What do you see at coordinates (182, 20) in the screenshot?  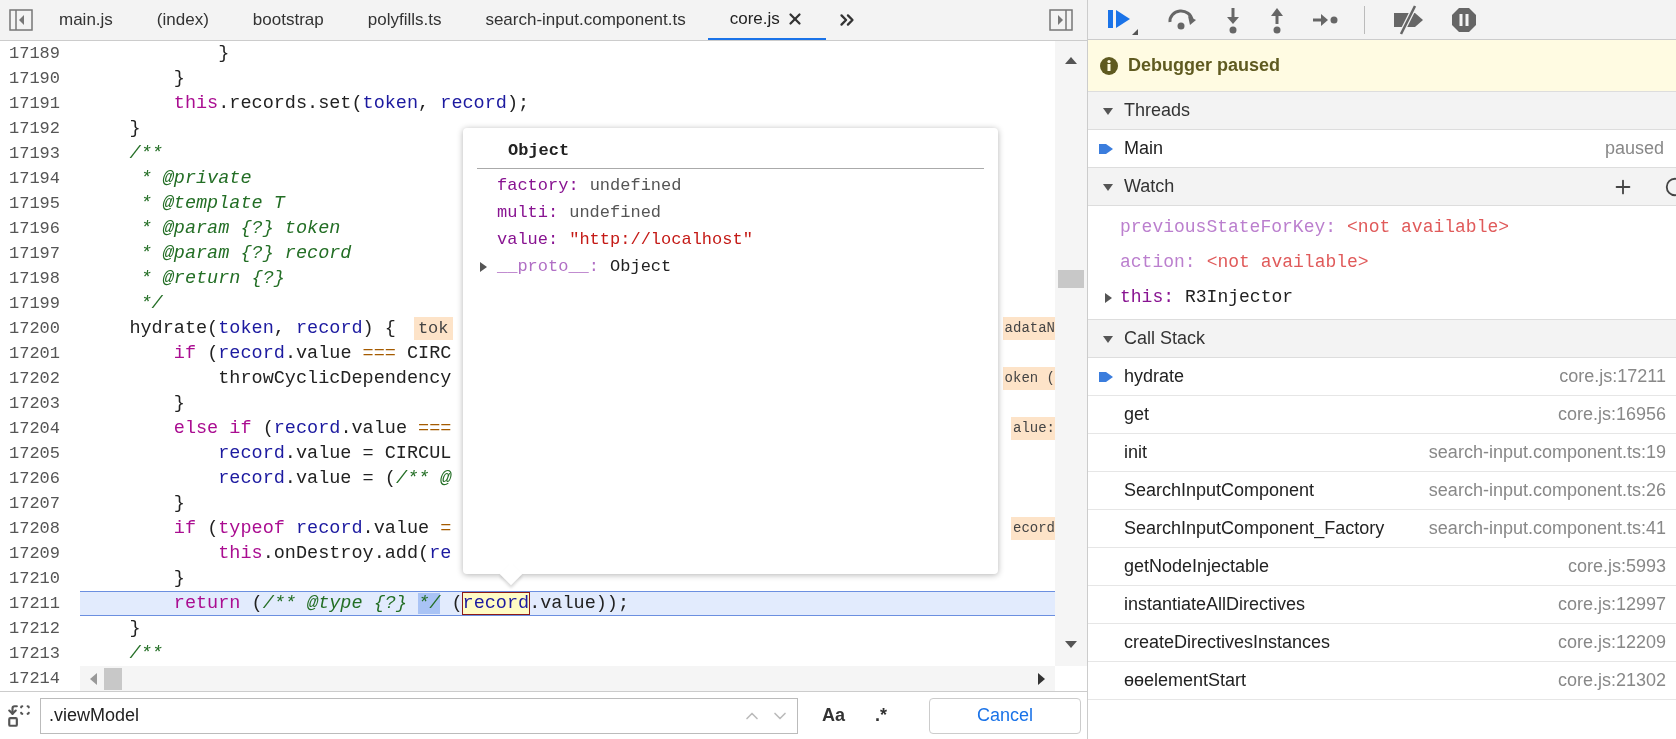 I see `file-tab: (index)` at bounding box center [182, 20].